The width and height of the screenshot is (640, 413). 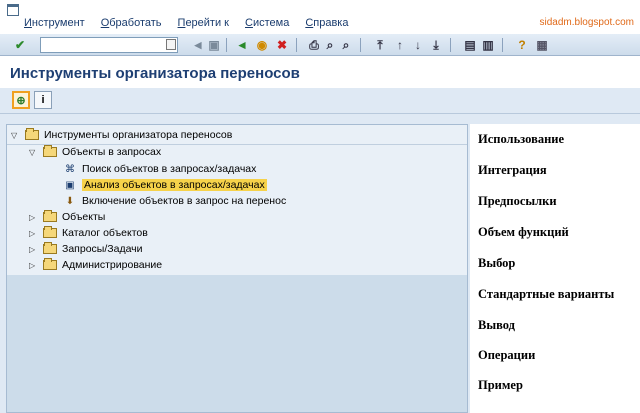 What do you see at coordinates (159, 169) in the screenshot?
I see `tree-leaf-search: ⌘ Поиск объектов в запросах/задачах` at bounding box center [159, 169].